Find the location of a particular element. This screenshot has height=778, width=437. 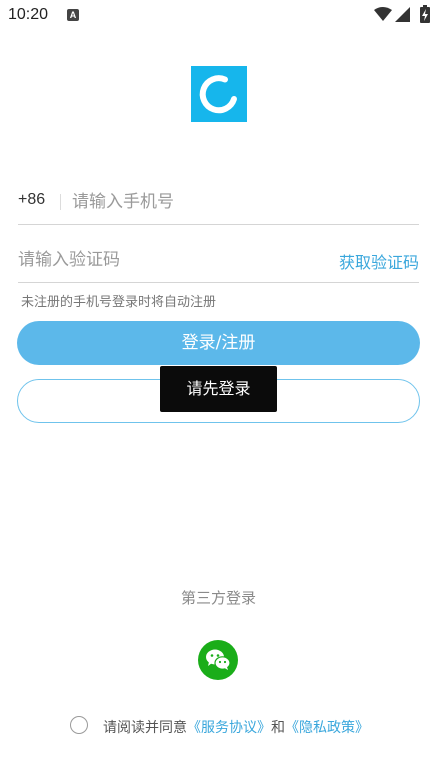

status-time: 10:20 is located at coordinates (28, 14).